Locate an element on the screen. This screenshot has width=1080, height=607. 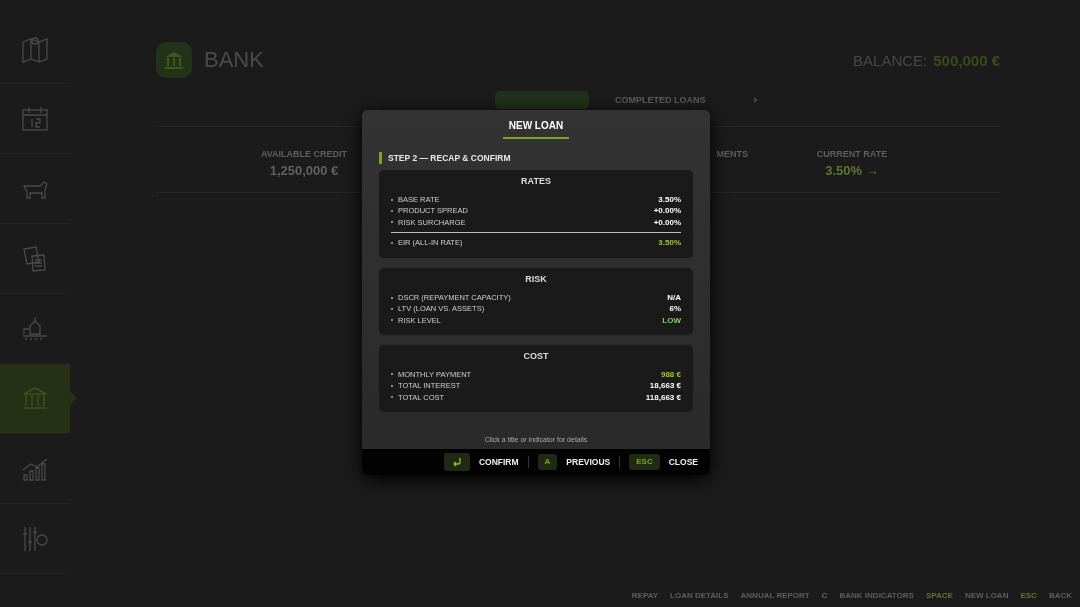
key-badge: A is located at coordinates (547, 461).